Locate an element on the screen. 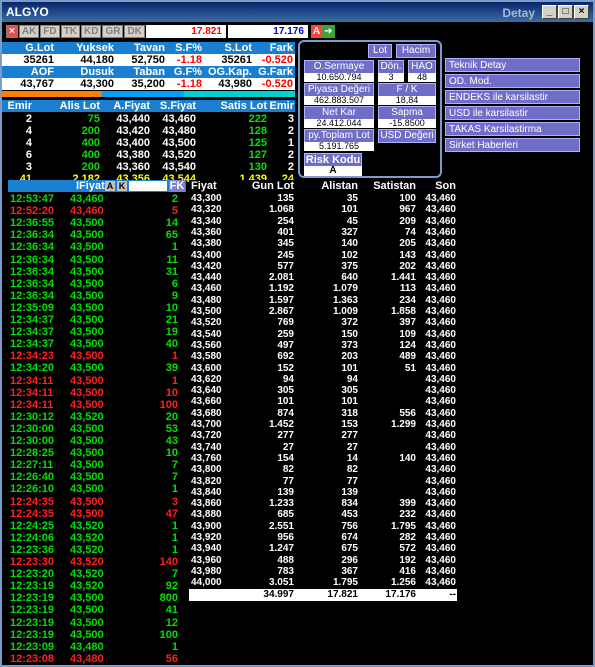 The width and height of the screenshot is (595, 667). menu-item-0: Teknik Detay is located at coordinates (512, 65).